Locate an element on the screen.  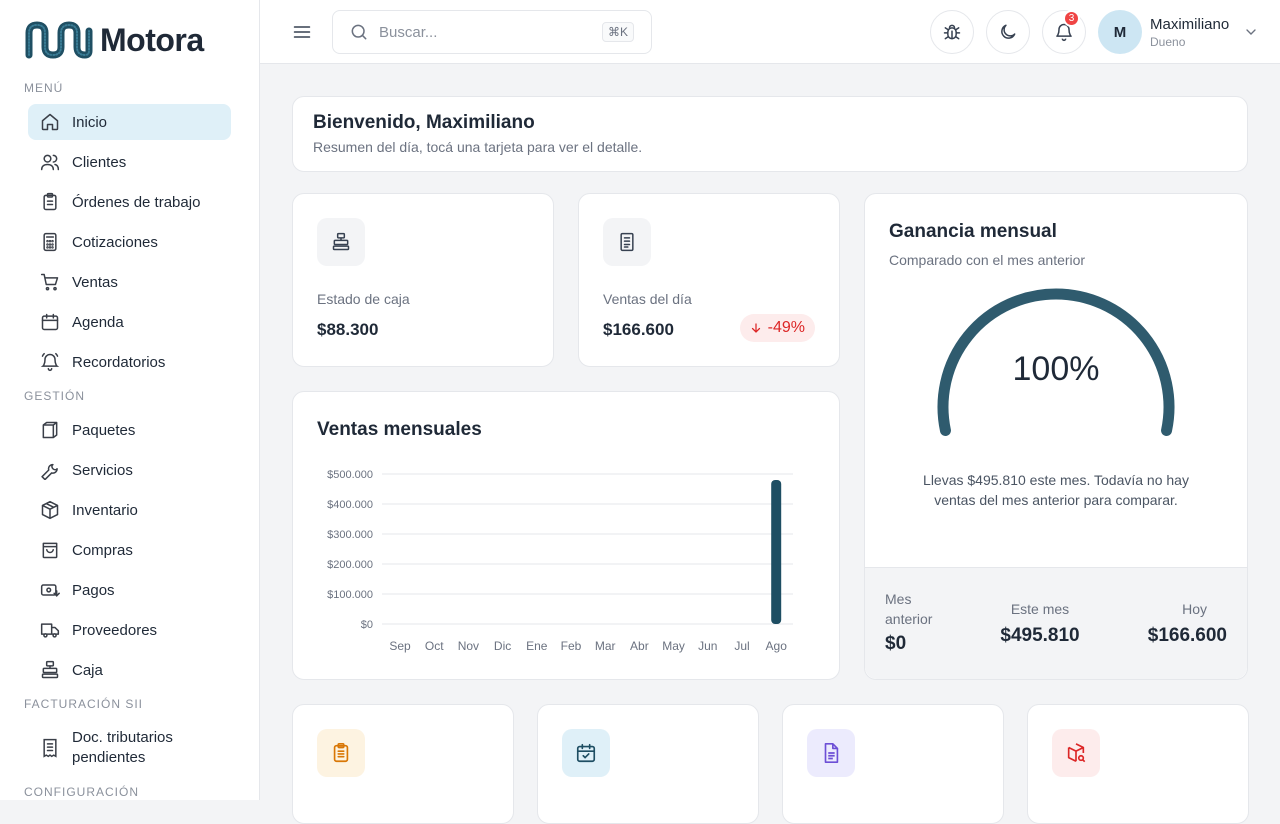
receipt-icon is located at coordinates (50, 748).